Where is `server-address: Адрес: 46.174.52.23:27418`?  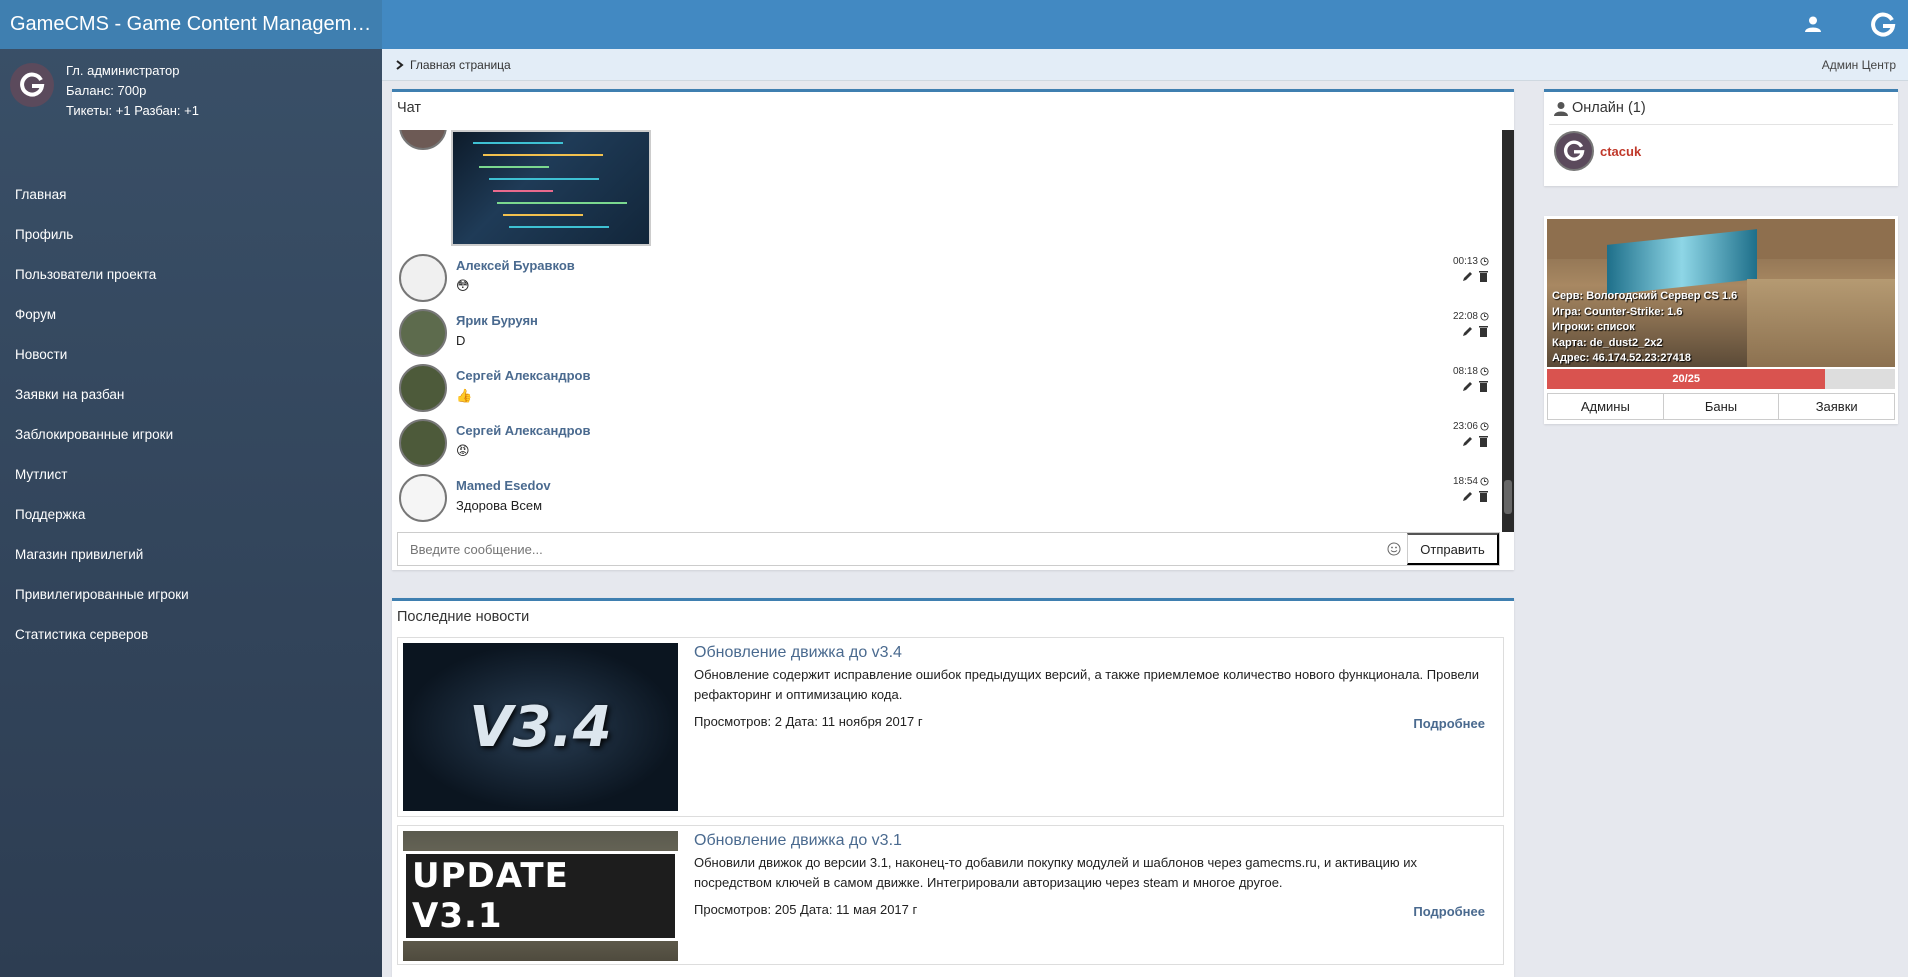 server-address: Адрес: 46.174.52.23:27418 is located at coordinates (1644, 359).